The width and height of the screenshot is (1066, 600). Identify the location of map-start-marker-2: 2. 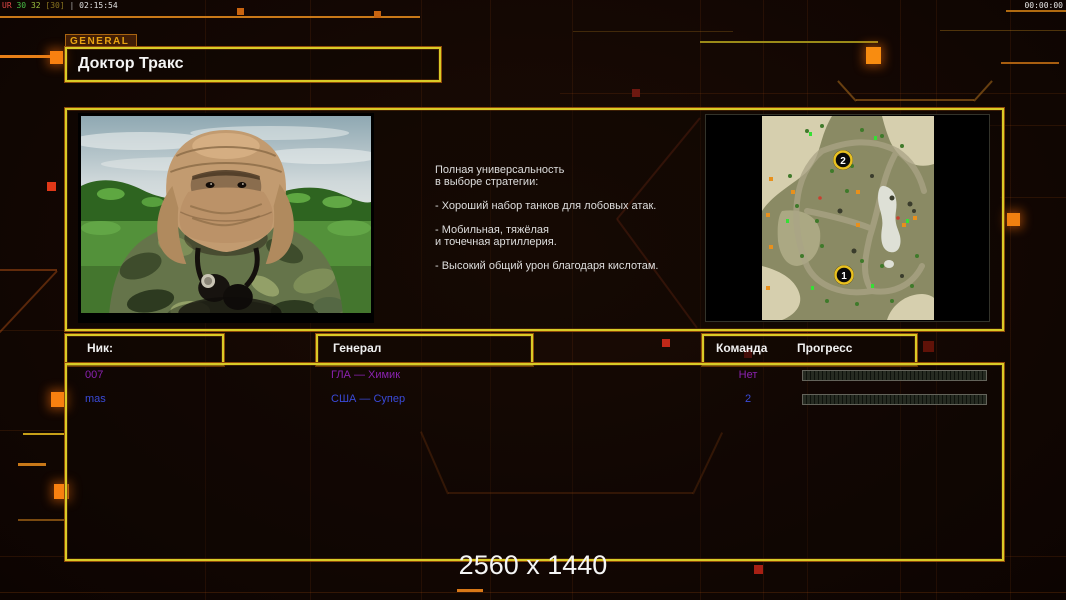
(842, 160).